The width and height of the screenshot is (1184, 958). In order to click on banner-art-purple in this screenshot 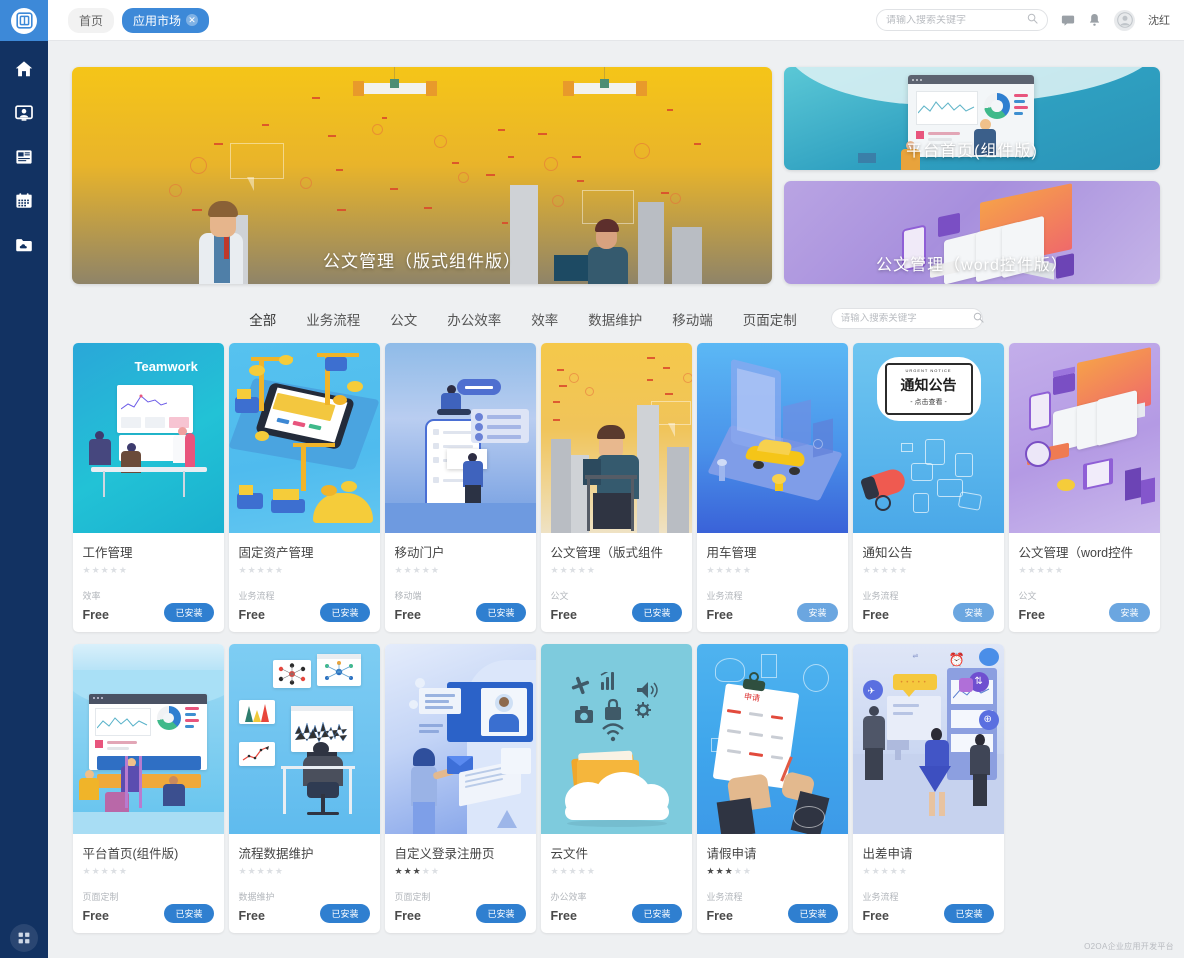, I will do `click(972, 232)`.